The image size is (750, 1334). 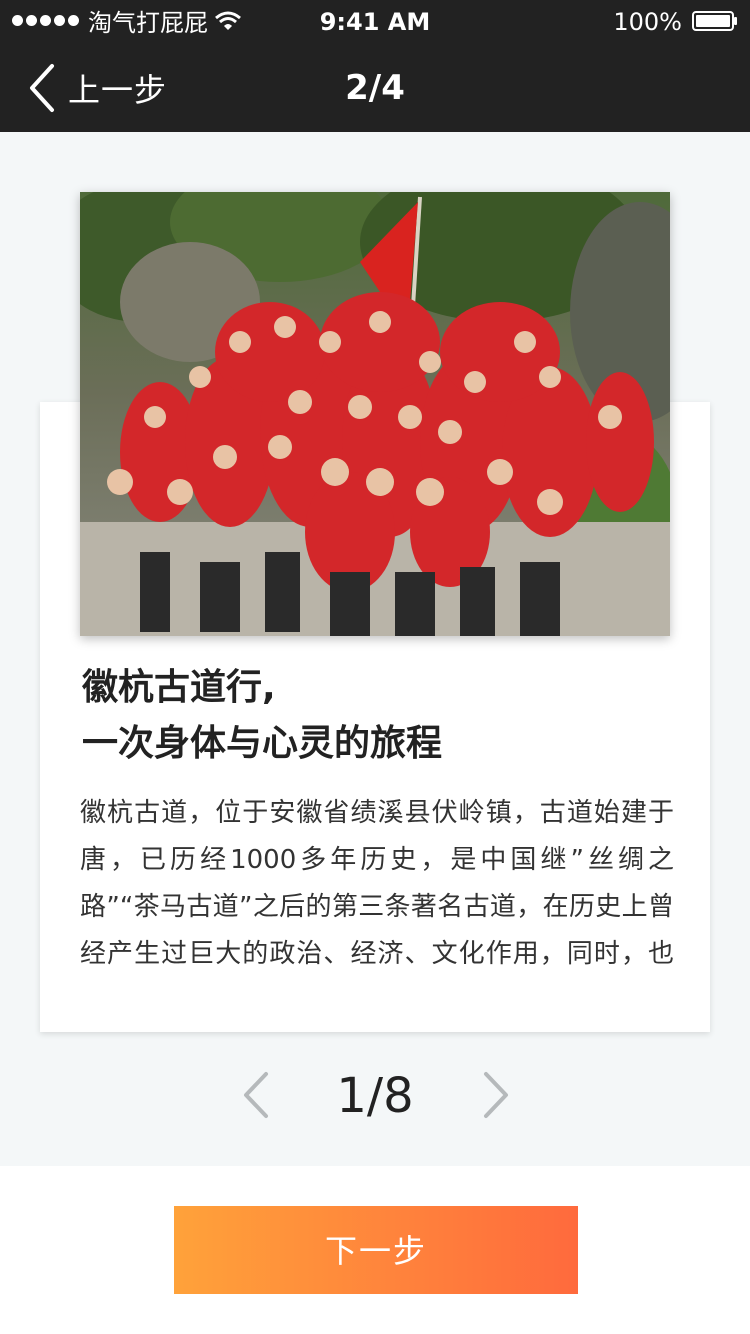 What do you see at coordinates (647, 22) in the screenshot?
I see `battery-percentage: 100%` at bounding box center [647, 22].